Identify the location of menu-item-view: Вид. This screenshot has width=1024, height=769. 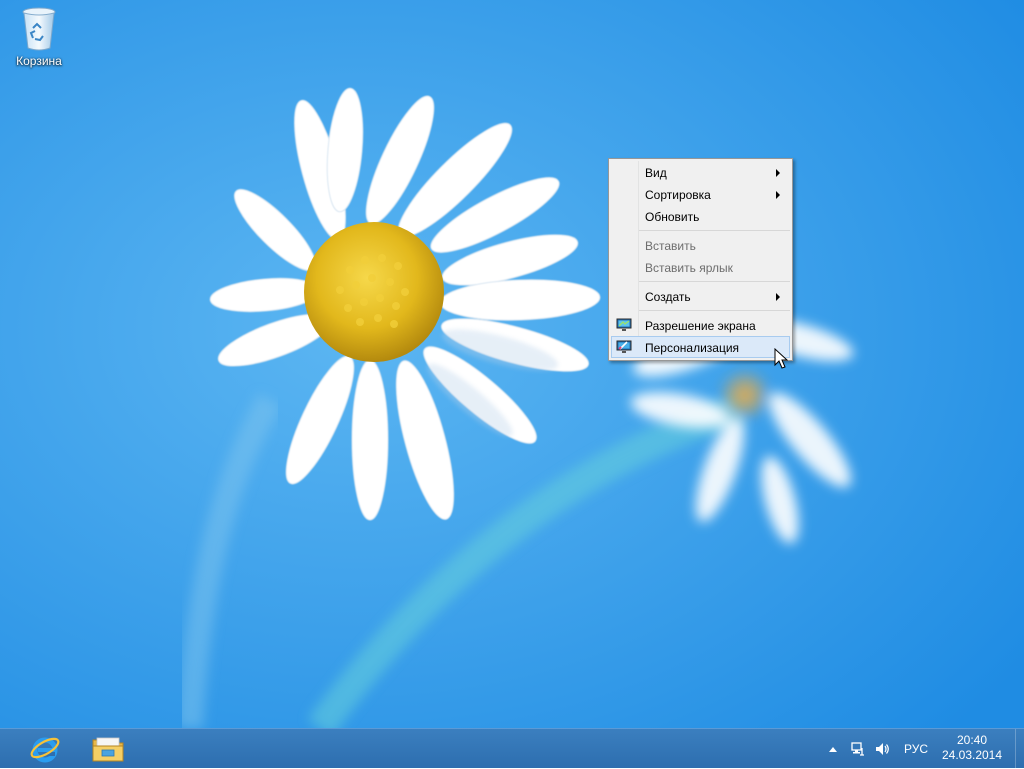
(700, 172).